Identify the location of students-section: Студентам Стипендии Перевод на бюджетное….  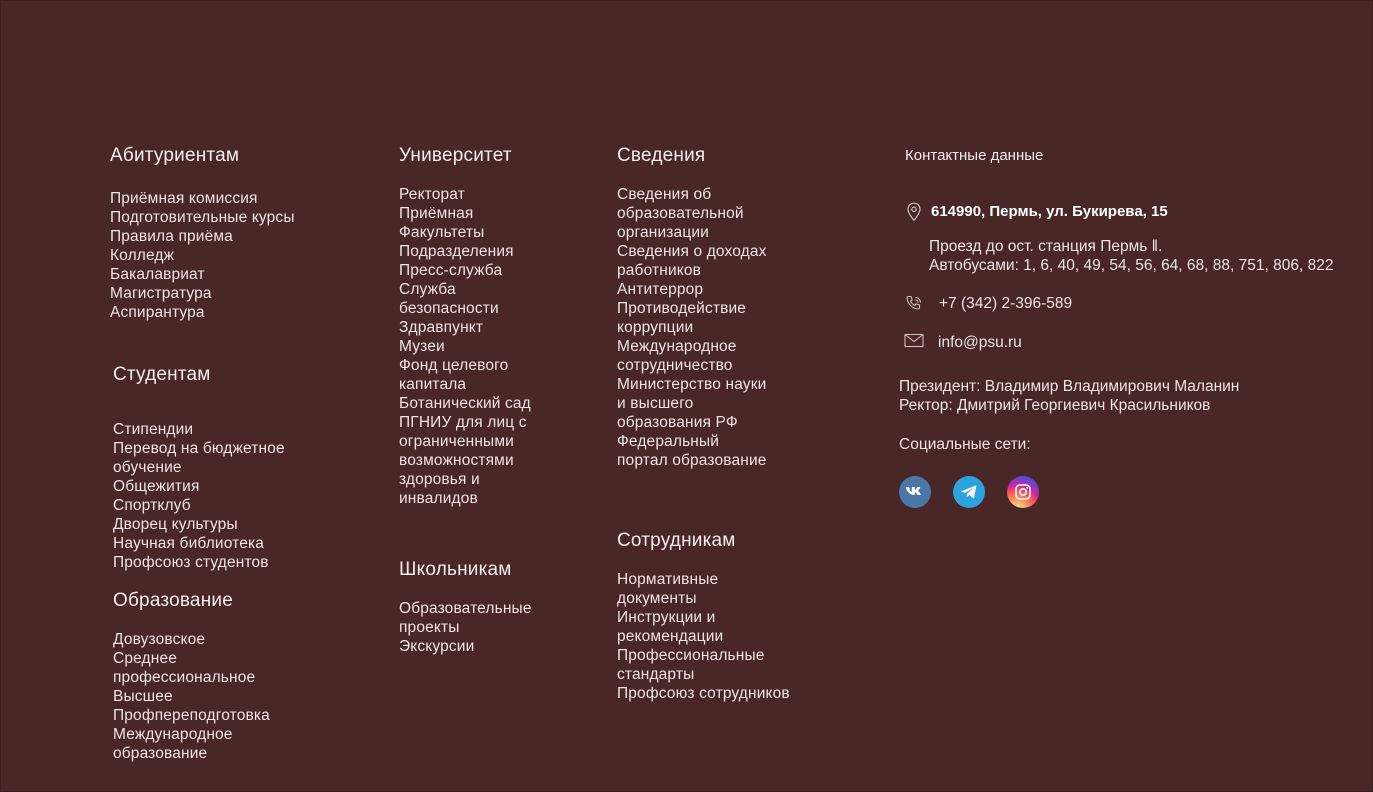
(213, 468).